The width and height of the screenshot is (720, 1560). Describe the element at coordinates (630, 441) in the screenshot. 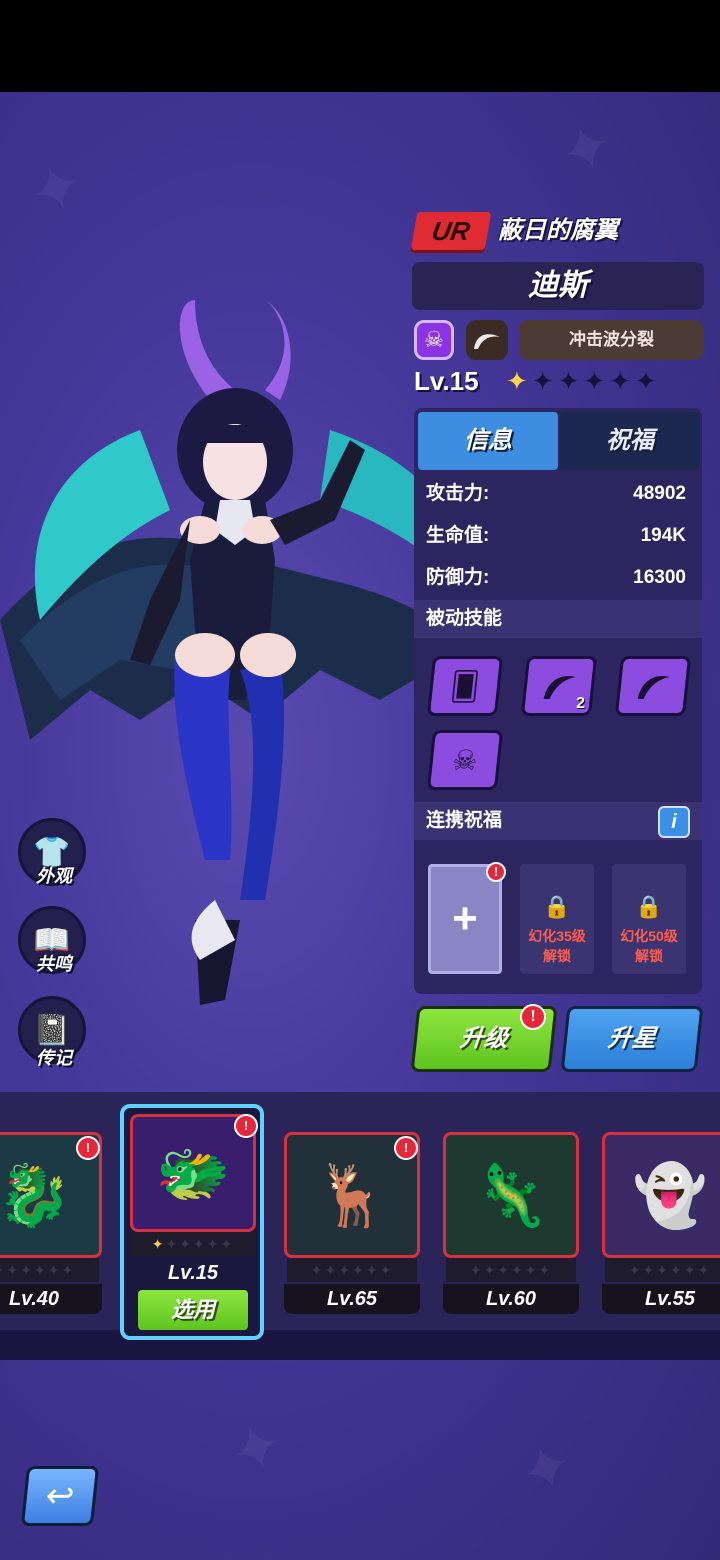

I see `tab-bless: 祝福` at that location.